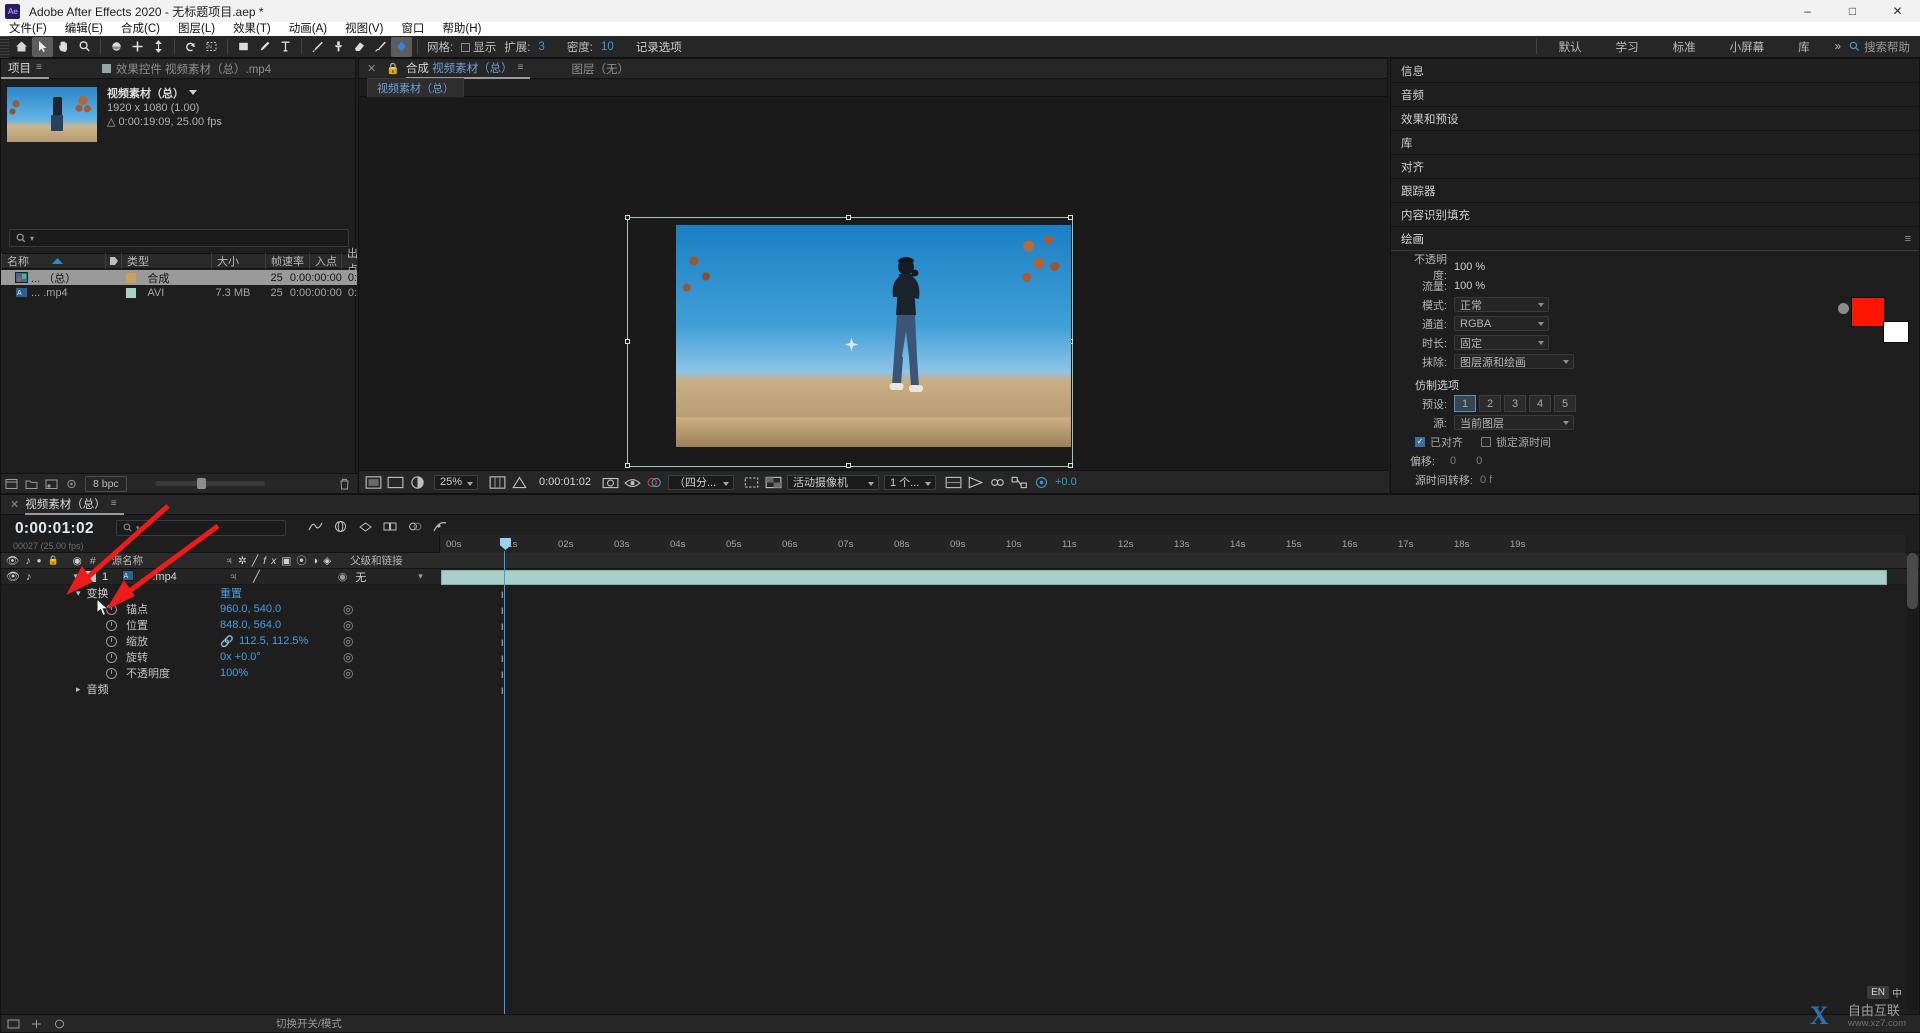 This screenshot has width=1920, height=1033. What do you see at coordinates (158, 47) in the screenshot?
I see `camera-tool-icon` at bounding box center [158, 47].